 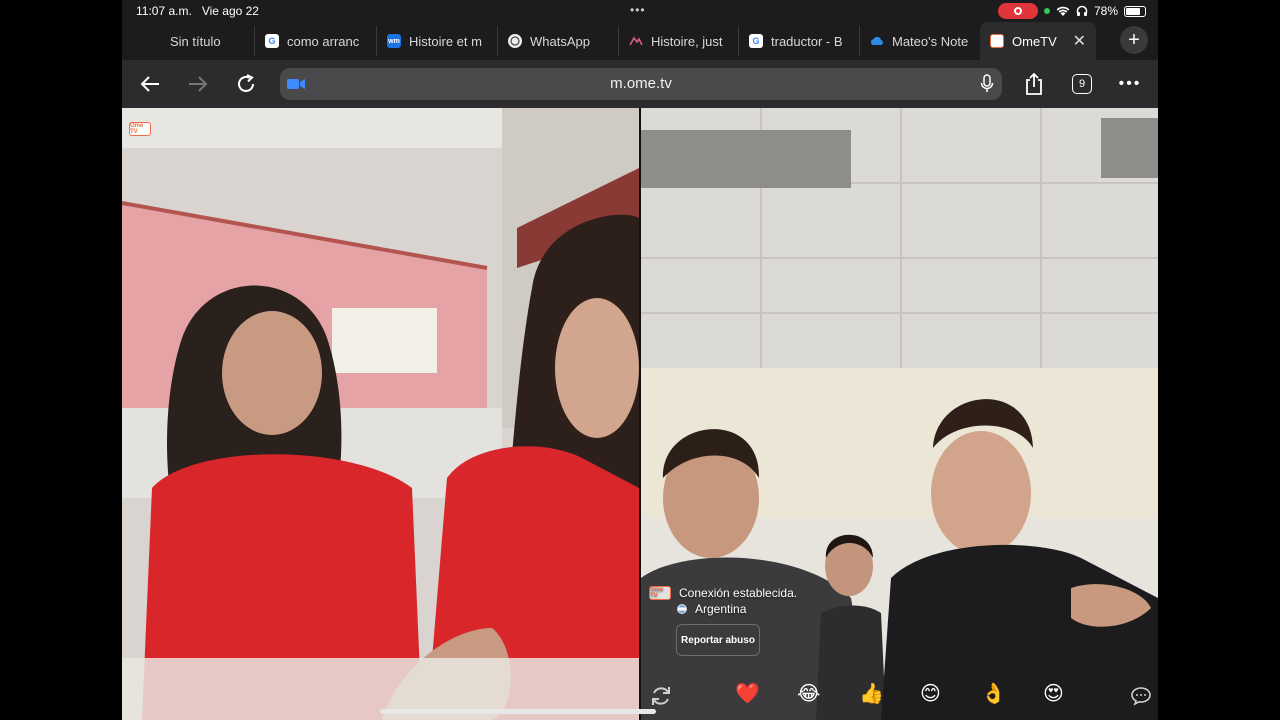 I want to click on forward-icon, so click(x=198, y=84).